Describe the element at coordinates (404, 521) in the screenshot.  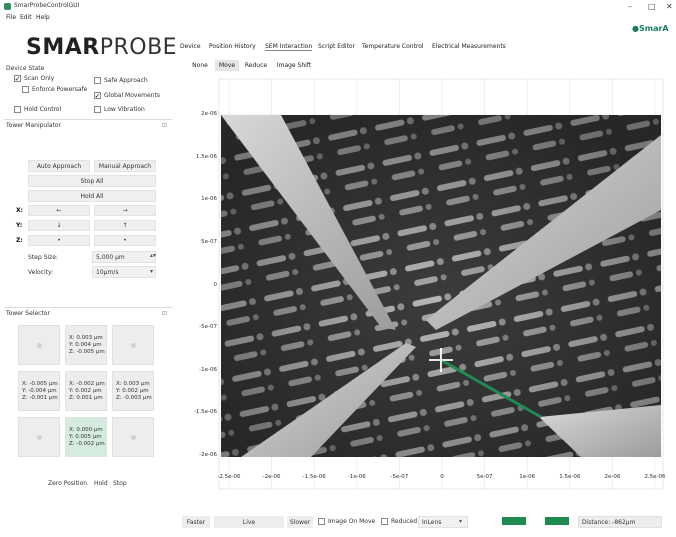
I see `checkbox-label: Reduced` at that location.